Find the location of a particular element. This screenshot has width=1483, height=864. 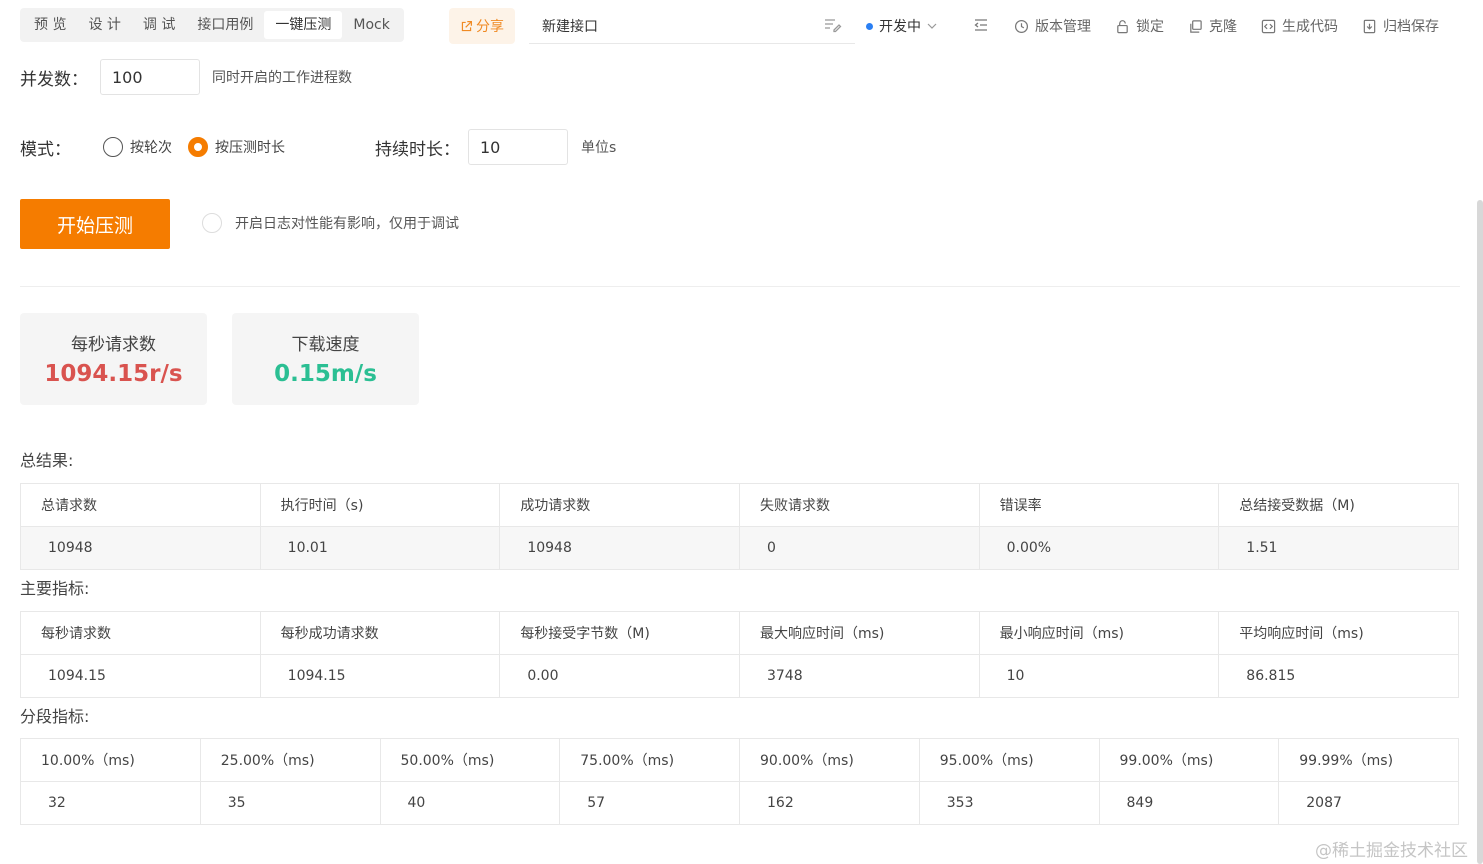

clone-icon is located at coordinates (1196, 26).